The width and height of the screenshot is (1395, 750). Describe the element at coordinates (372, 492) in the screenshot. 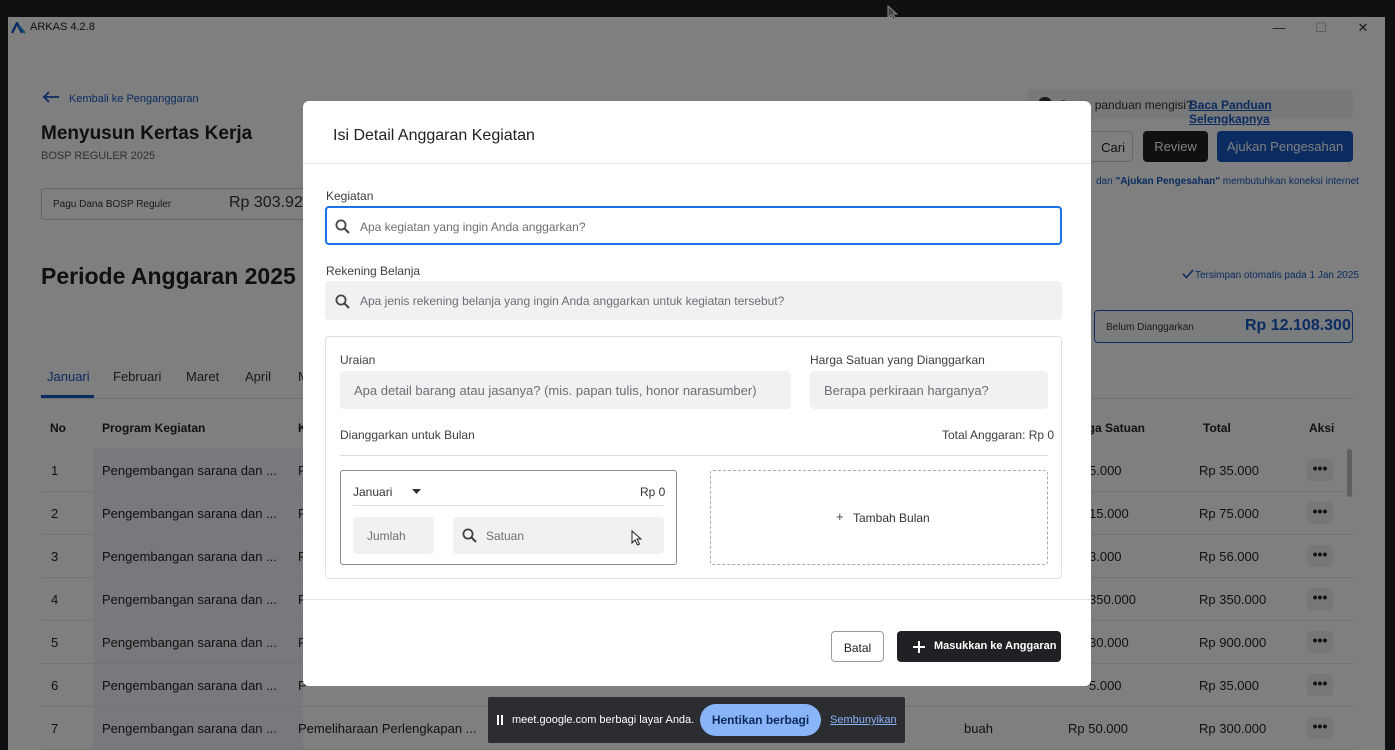

I see `month-select: Januari` at that location.